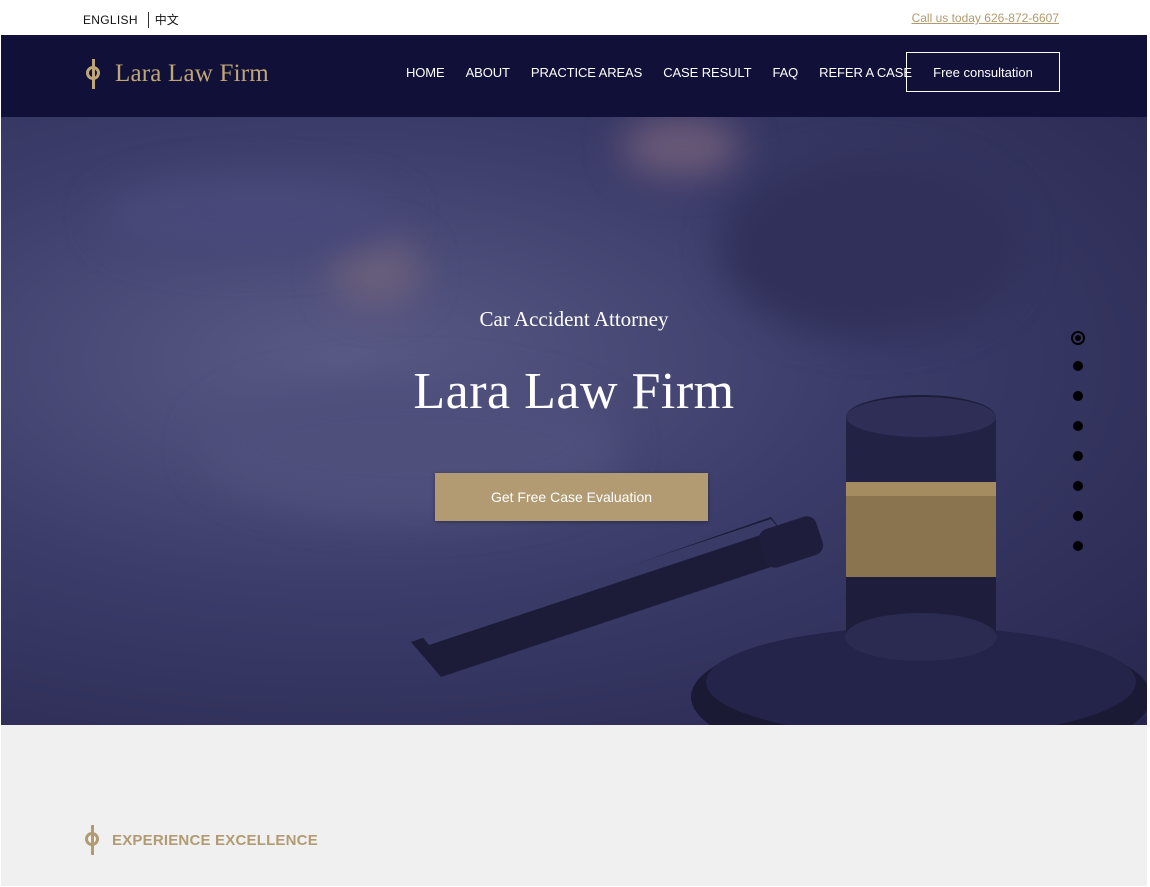 The image size is (1150, 887). I want to click on nav-case-result: CASE RESULT, so click(707, 72).